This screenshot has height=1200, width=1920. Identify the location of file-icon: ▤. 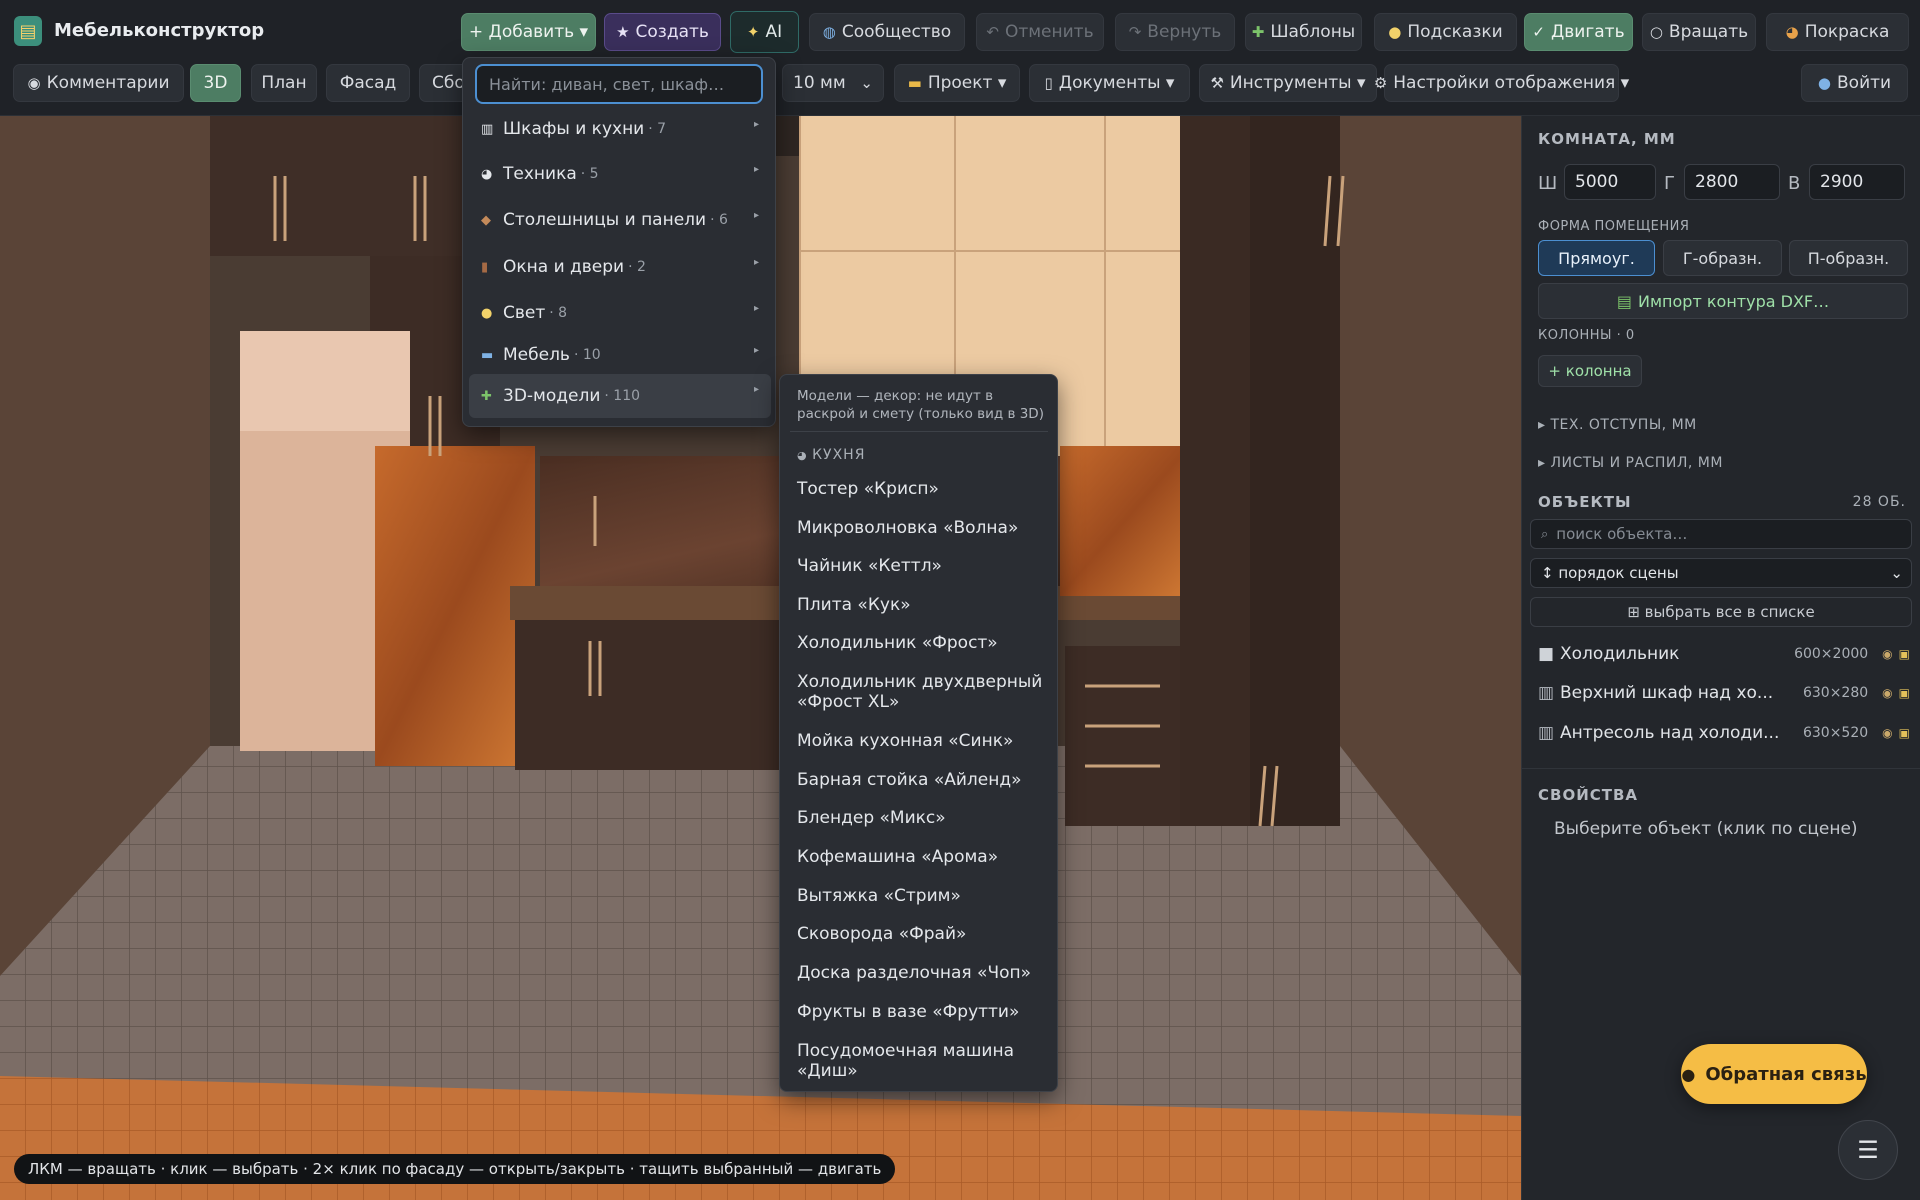
(1624, 301).